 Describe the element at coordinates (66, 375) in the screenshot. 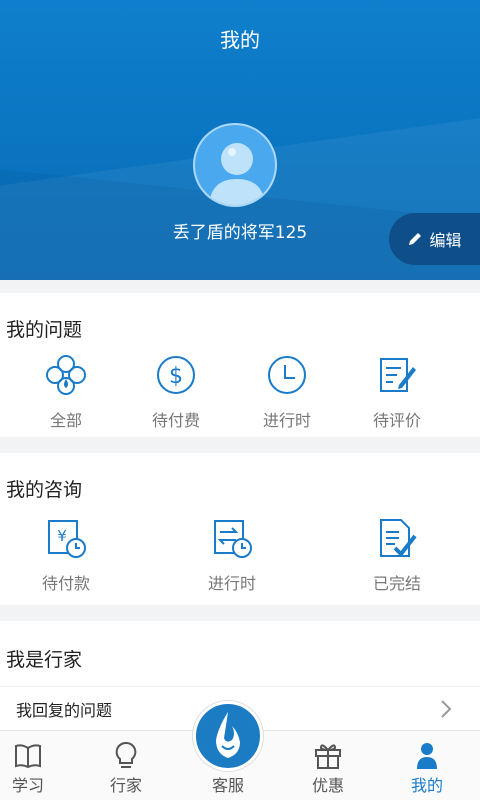

I see `clover-icon` at that location.